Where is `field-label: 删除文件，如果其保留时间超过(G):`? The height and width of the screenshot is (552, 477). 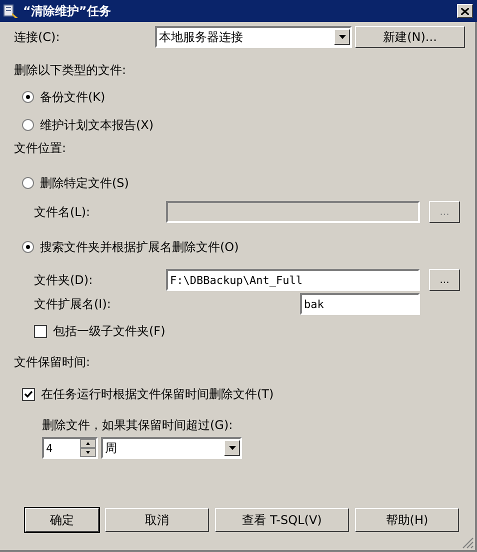
field-label: 删除文件，如果其保留时间超过(G): is located at coordinates (137, 425).